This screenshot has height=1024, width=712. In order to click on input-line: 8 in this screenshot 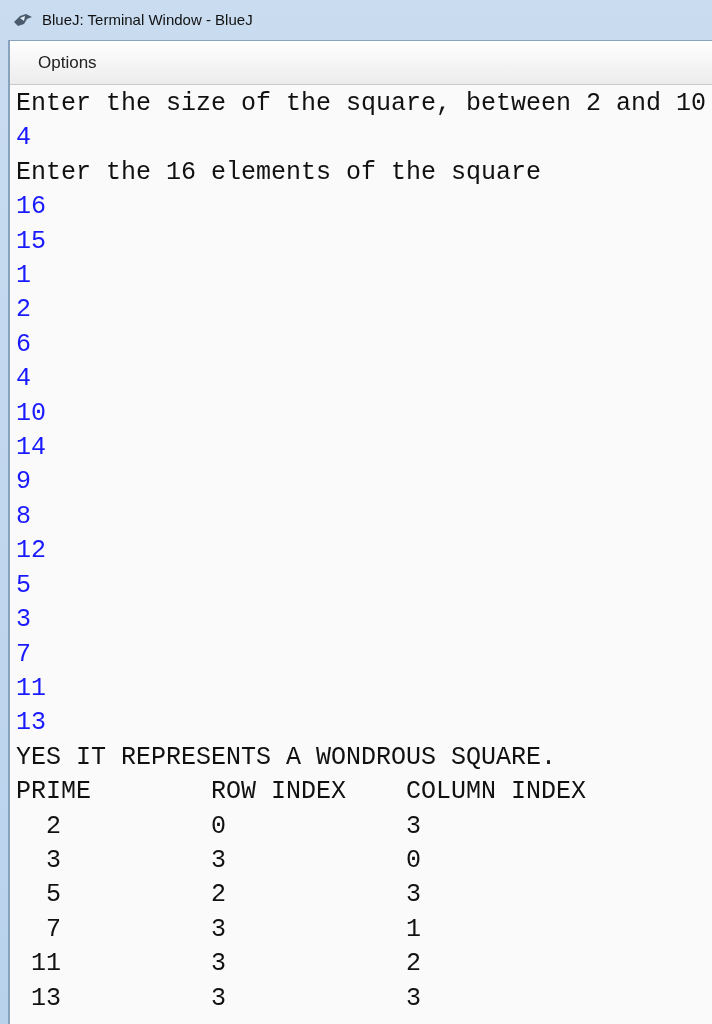, I will do `click(23, 516)`.